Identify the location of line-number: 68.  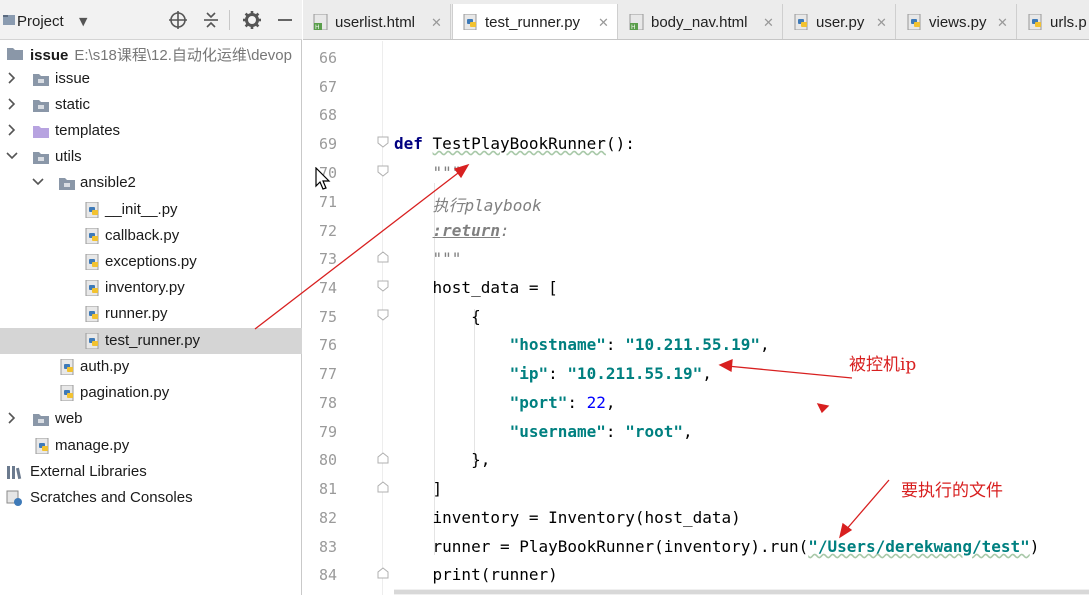
(327, 115).